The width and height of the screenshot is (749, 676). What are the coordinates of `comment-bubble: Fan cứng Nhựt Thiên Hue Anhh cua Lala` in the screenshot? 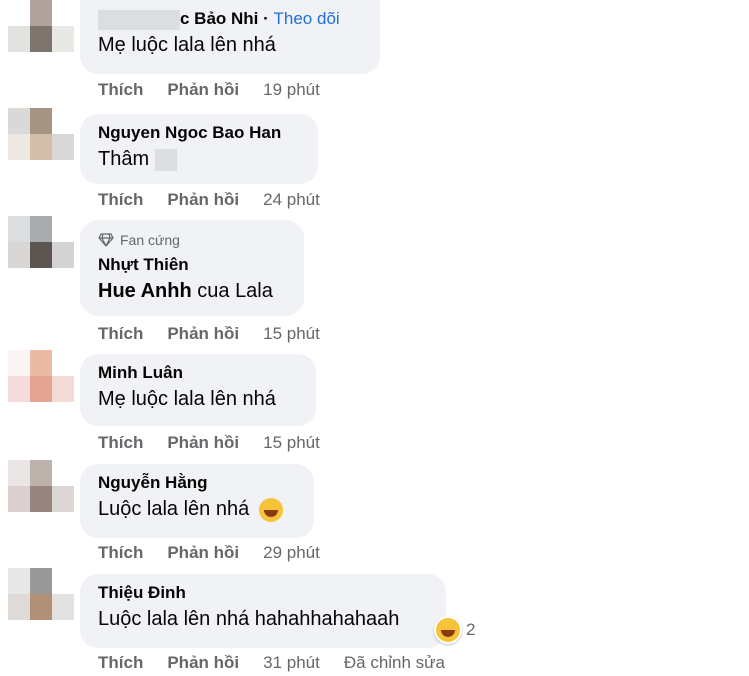 It's located at (192, 268).